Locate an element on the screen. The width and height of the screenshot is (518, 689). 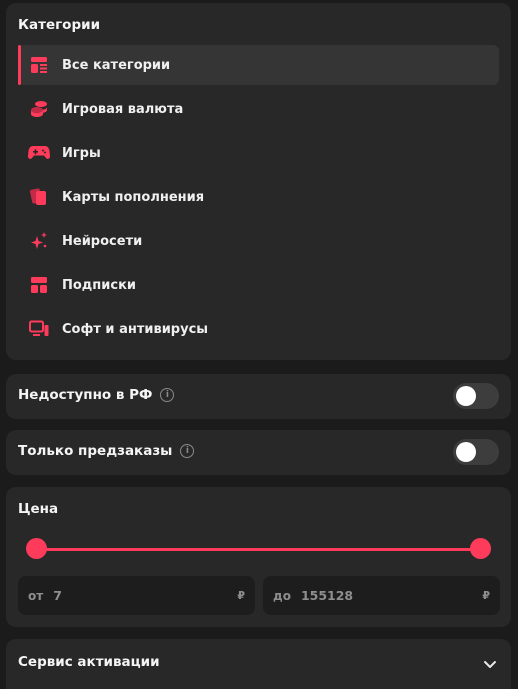
category-label: Софт и антивирусы is located at coordinates (135, 329).